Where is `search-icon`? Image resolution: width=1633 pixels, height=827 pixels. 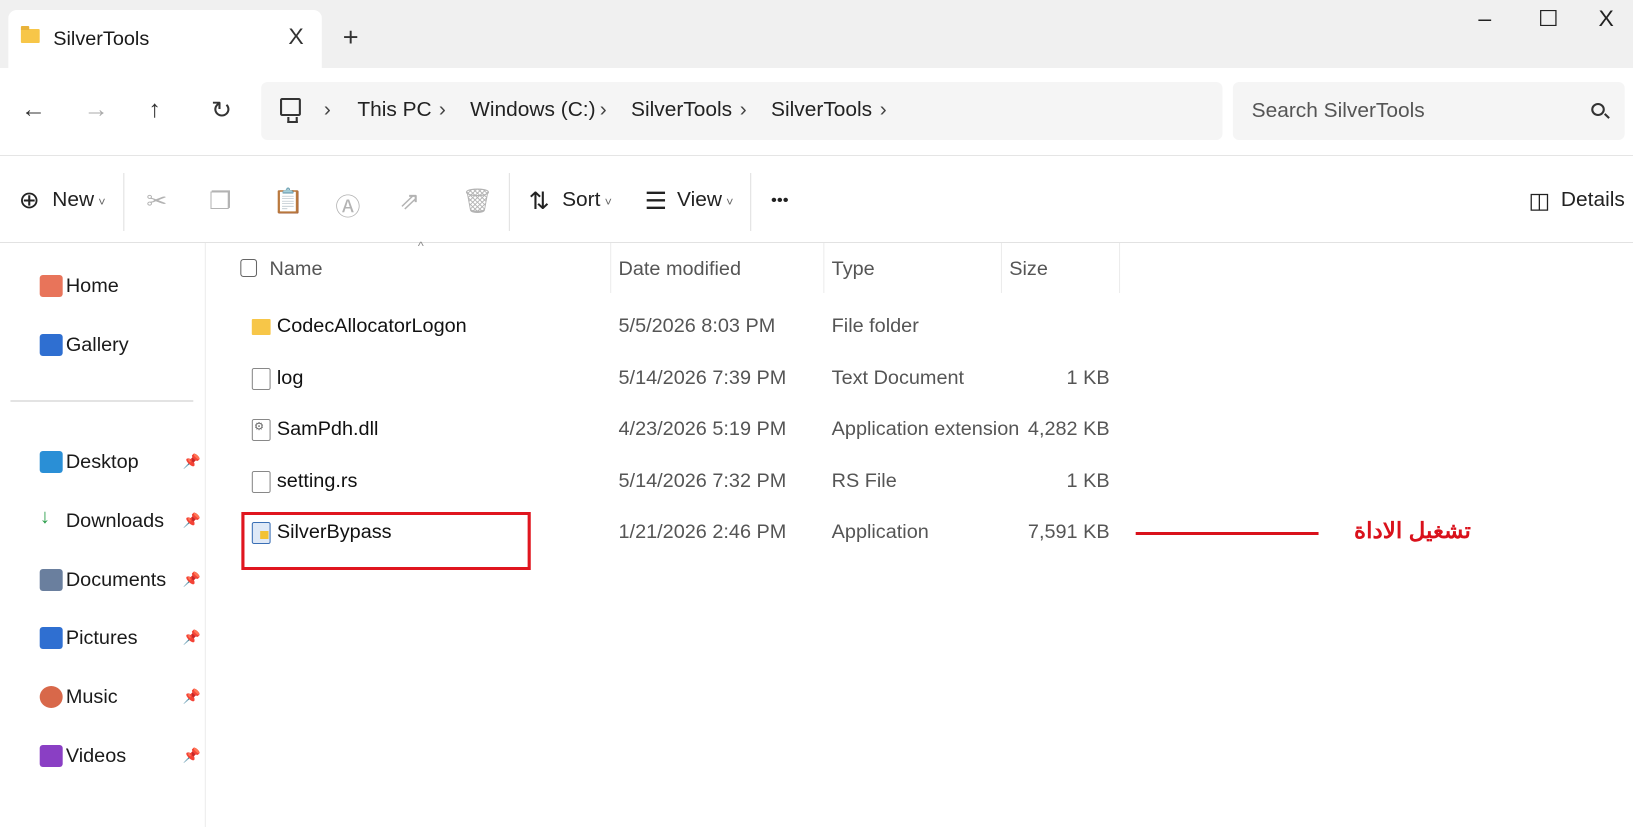
search-icon is located at coordinates (1598, 109).